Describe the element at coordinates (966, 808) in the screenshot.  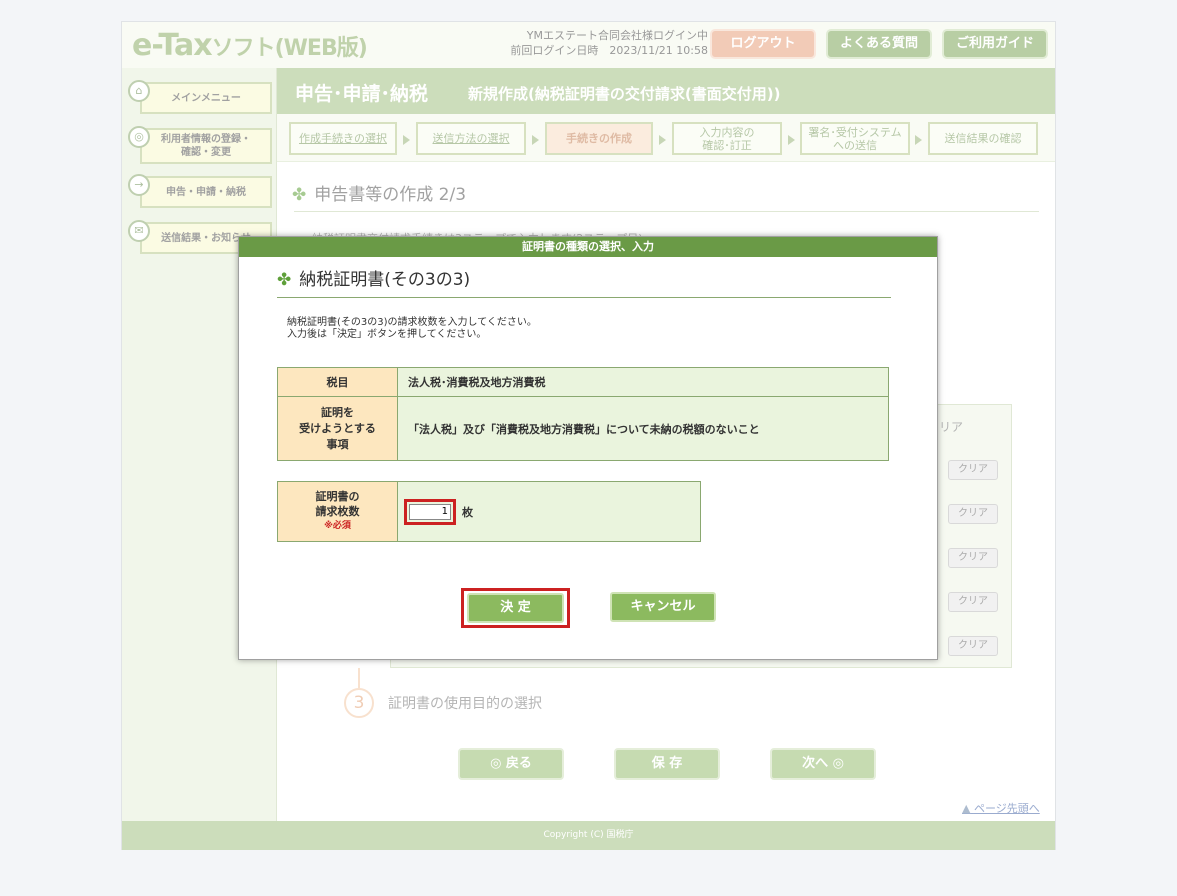
I see `up-arrow-icon: ▲` at that location.